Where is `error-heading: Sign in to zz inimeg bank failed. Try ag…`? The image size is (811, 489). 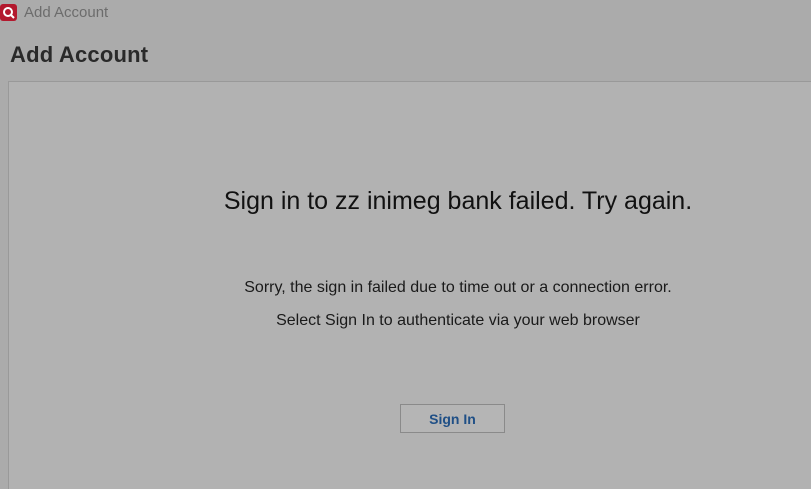 error-heading: Sign in to zz inimeg bank failed. Try ag… is located at coordinates (458, 201).